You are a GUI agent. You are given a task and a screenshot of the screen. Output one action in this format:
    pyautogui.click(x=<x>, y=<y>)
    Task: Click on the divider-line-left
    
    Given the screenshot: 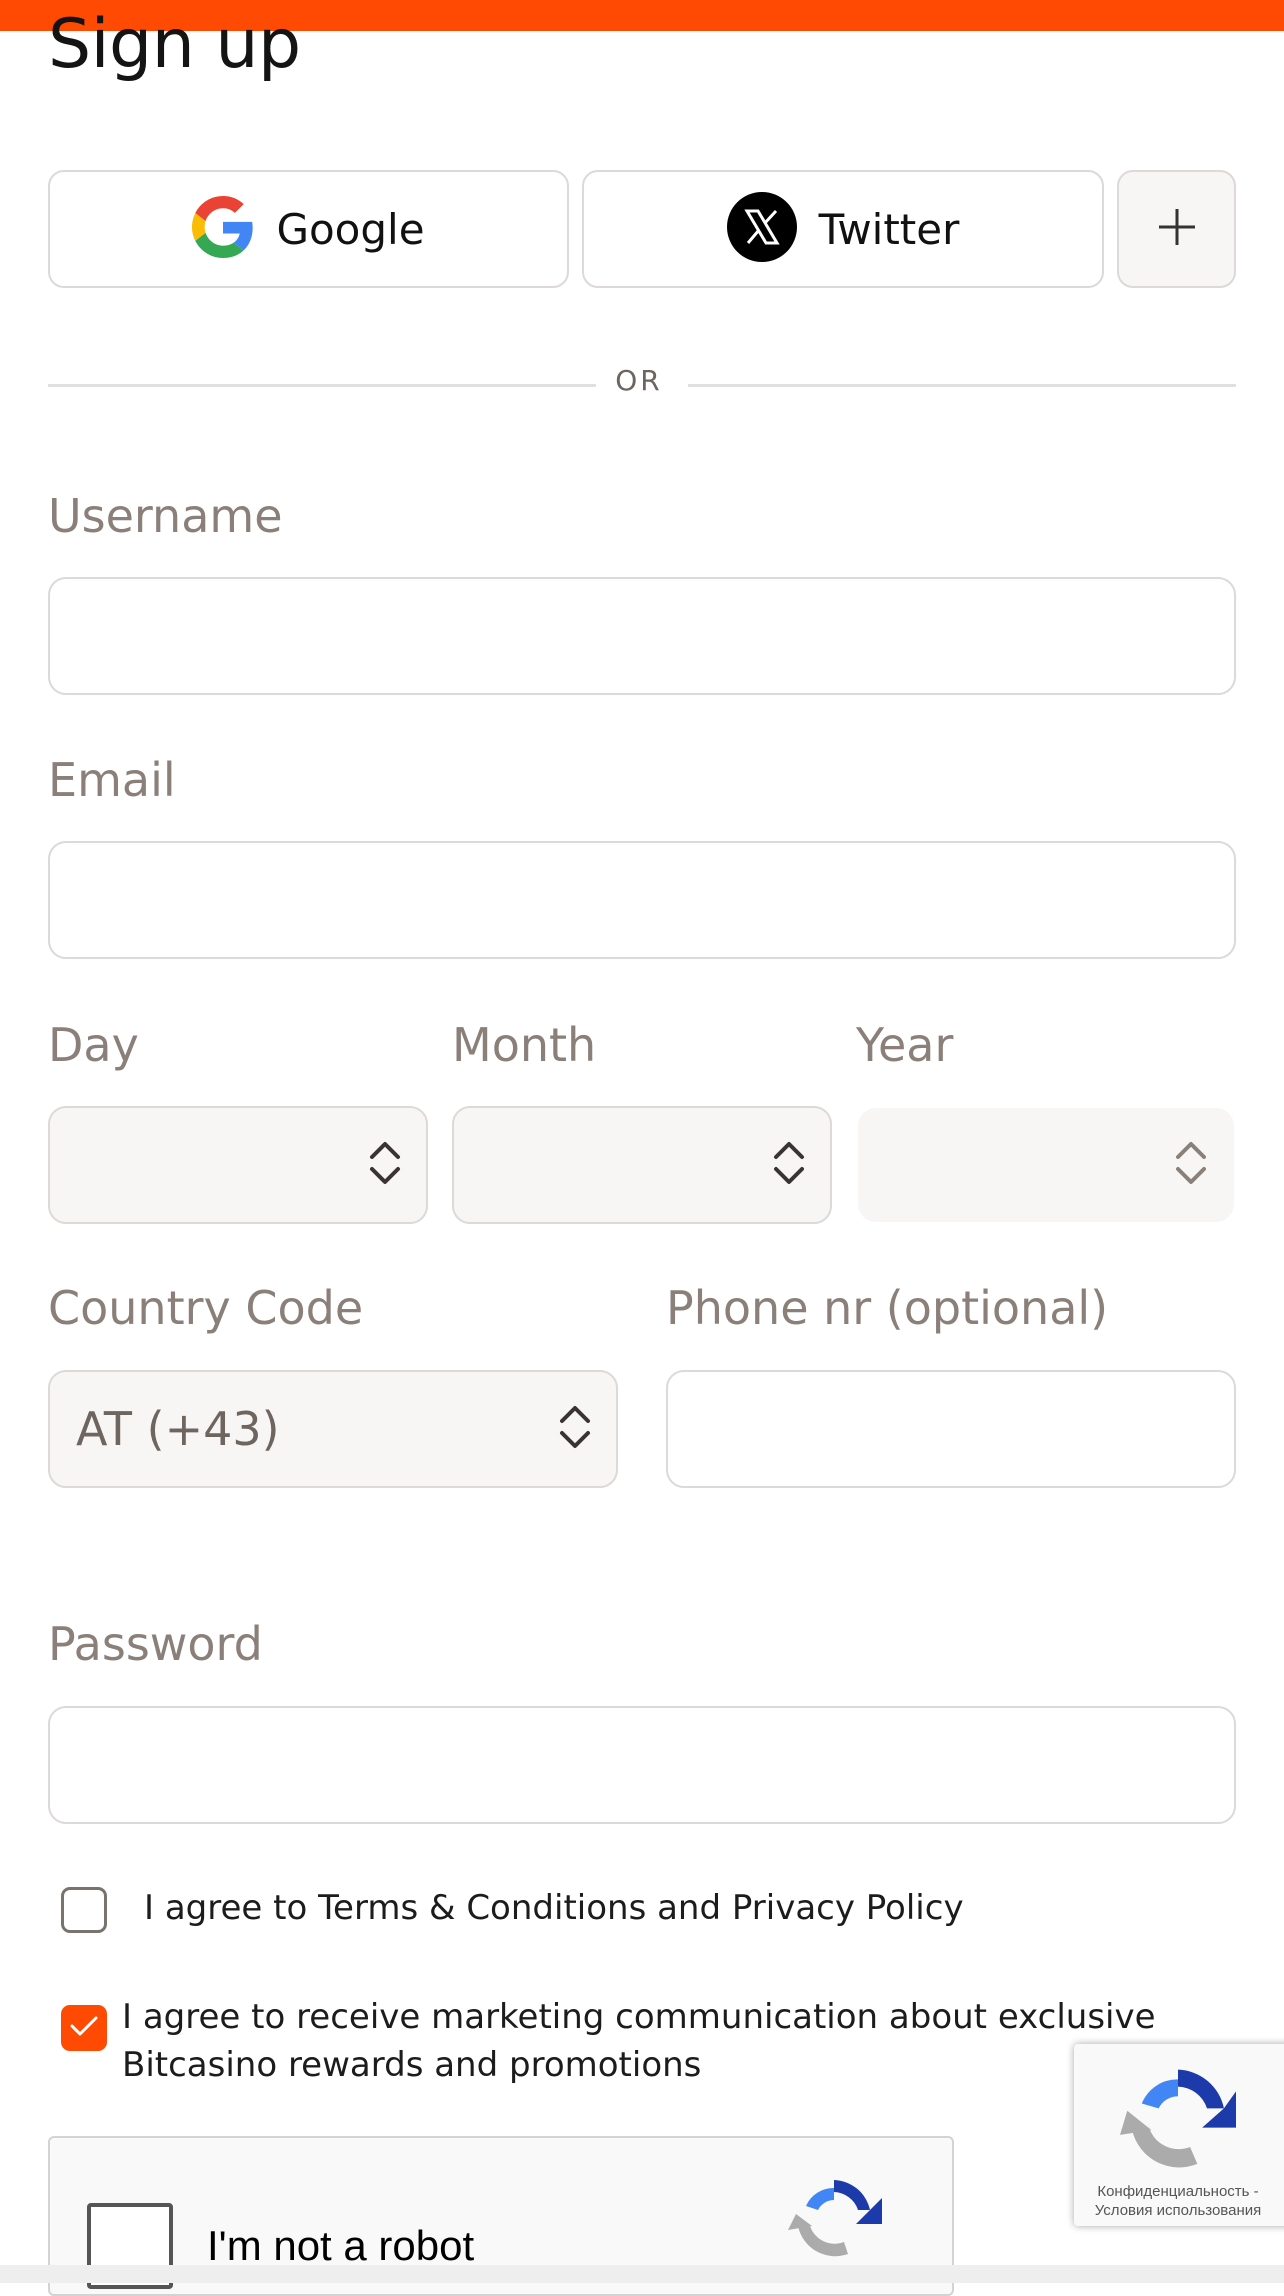 What is the action you would take?
    pyautogui.click(x=322, y=385)
    